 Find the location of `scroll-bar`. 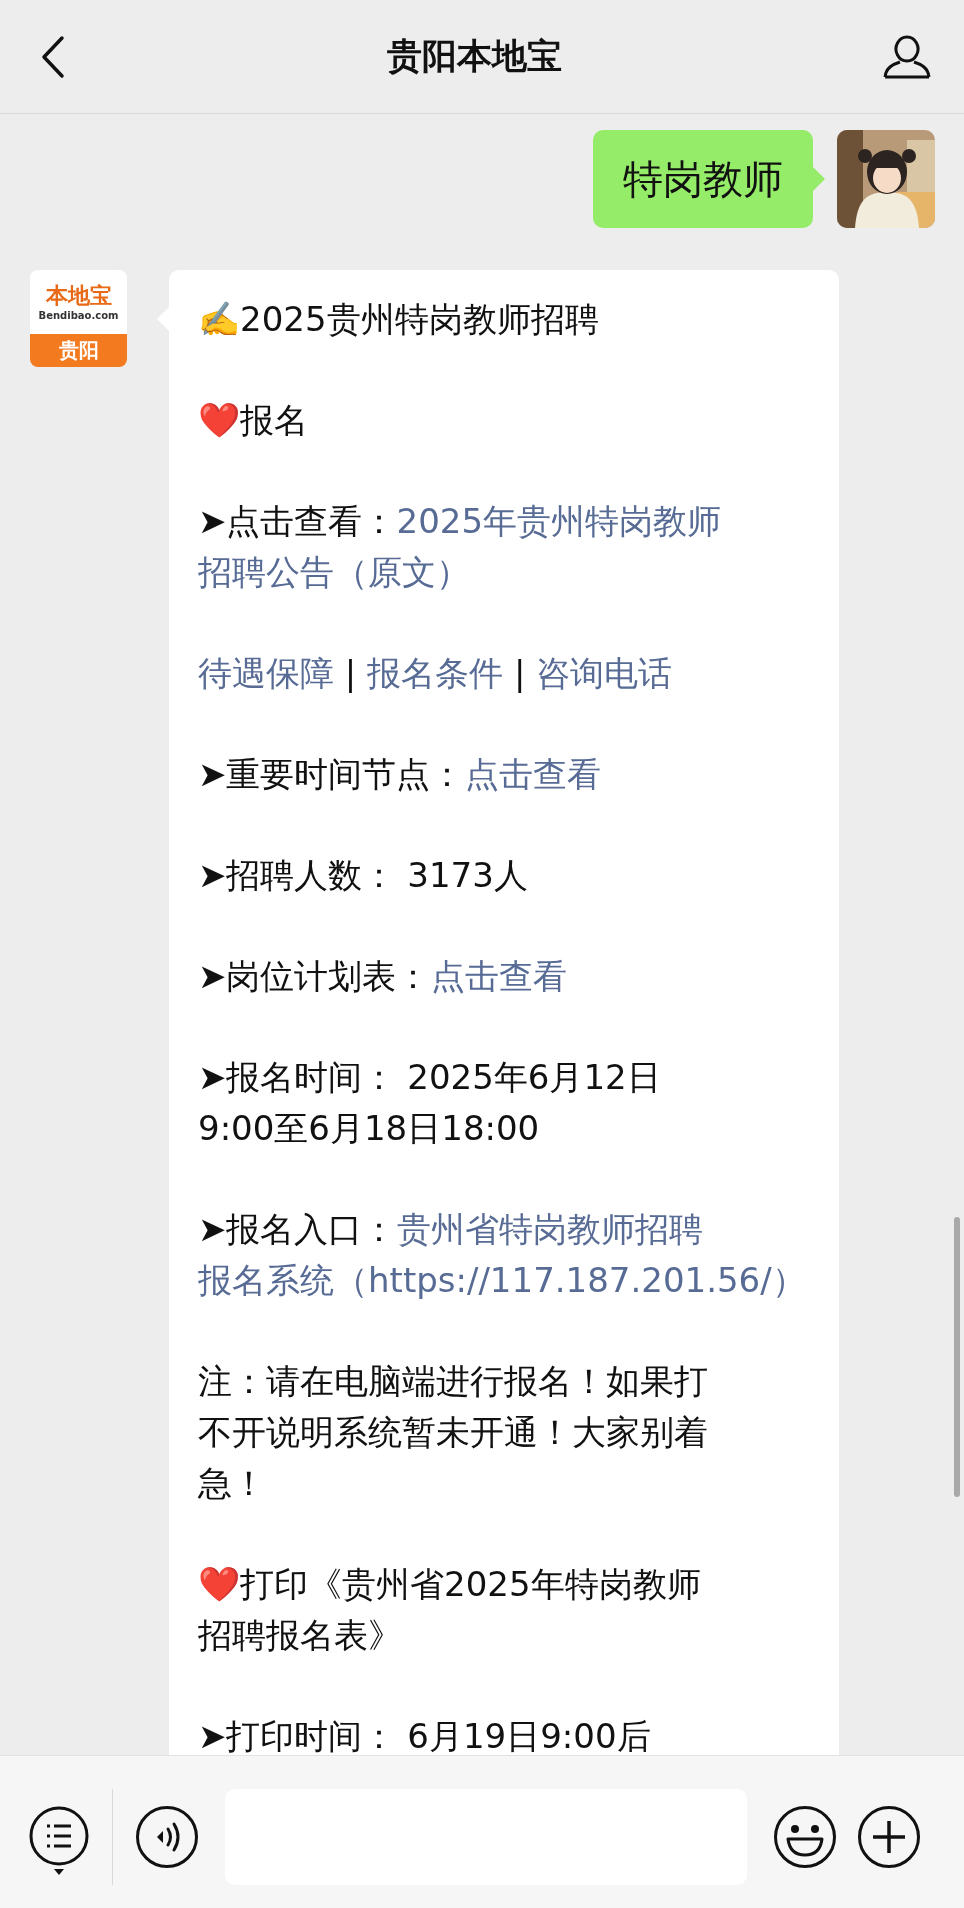

scroll-bar is located at coordinates (957, 1357).